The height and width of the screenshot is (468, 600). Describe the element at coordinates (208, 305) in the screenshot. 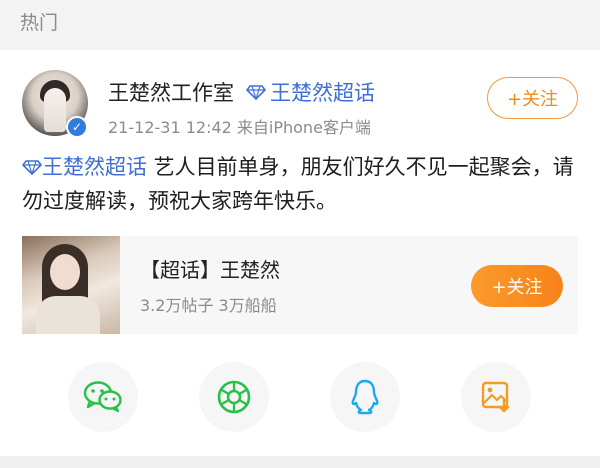

I see `super-topic-stats: 3.2万帖子 3万船船` at that location.